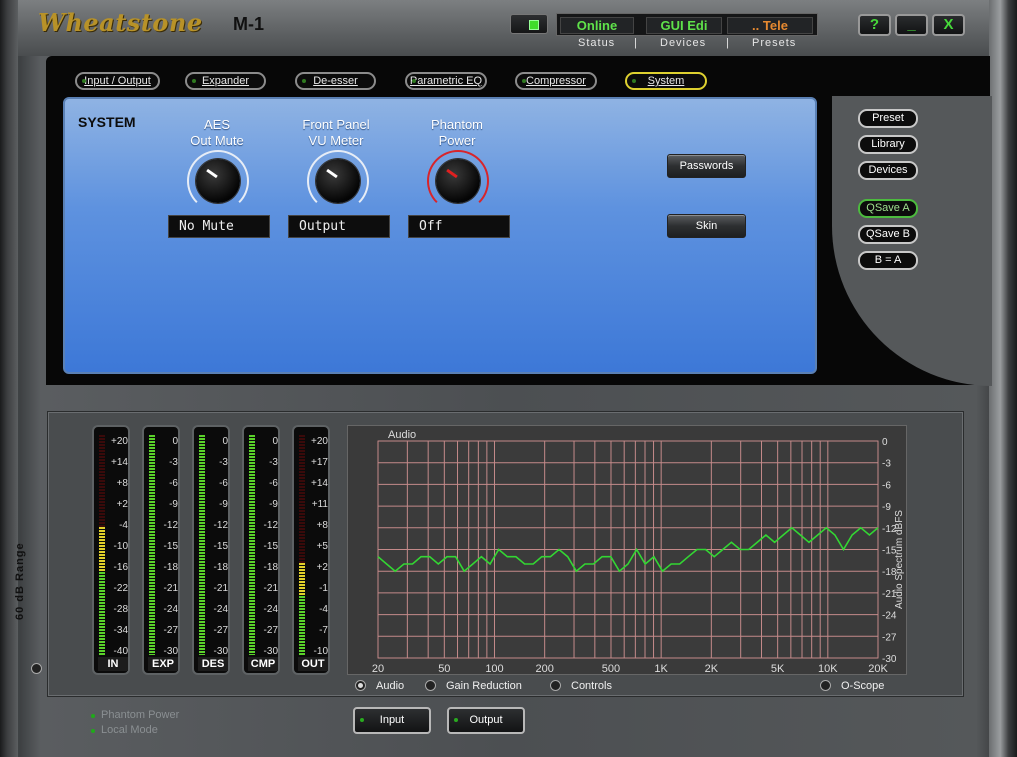 This screenshot has height=757, width=1017. Describe the element at coordinates (457, 124) in the screenshot. I see `knob-label-line: Phantom` at that location.